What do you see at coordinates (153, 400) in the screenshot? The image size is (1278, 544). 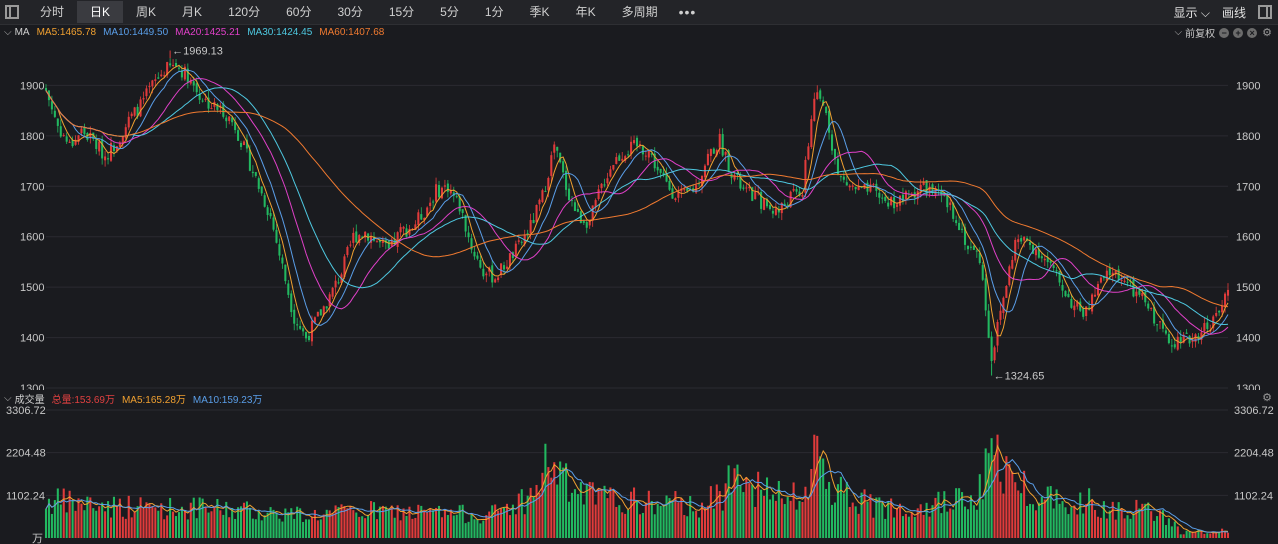 I see `volume-ma5: MA5:165.28万` at bounding box center [153, 400].